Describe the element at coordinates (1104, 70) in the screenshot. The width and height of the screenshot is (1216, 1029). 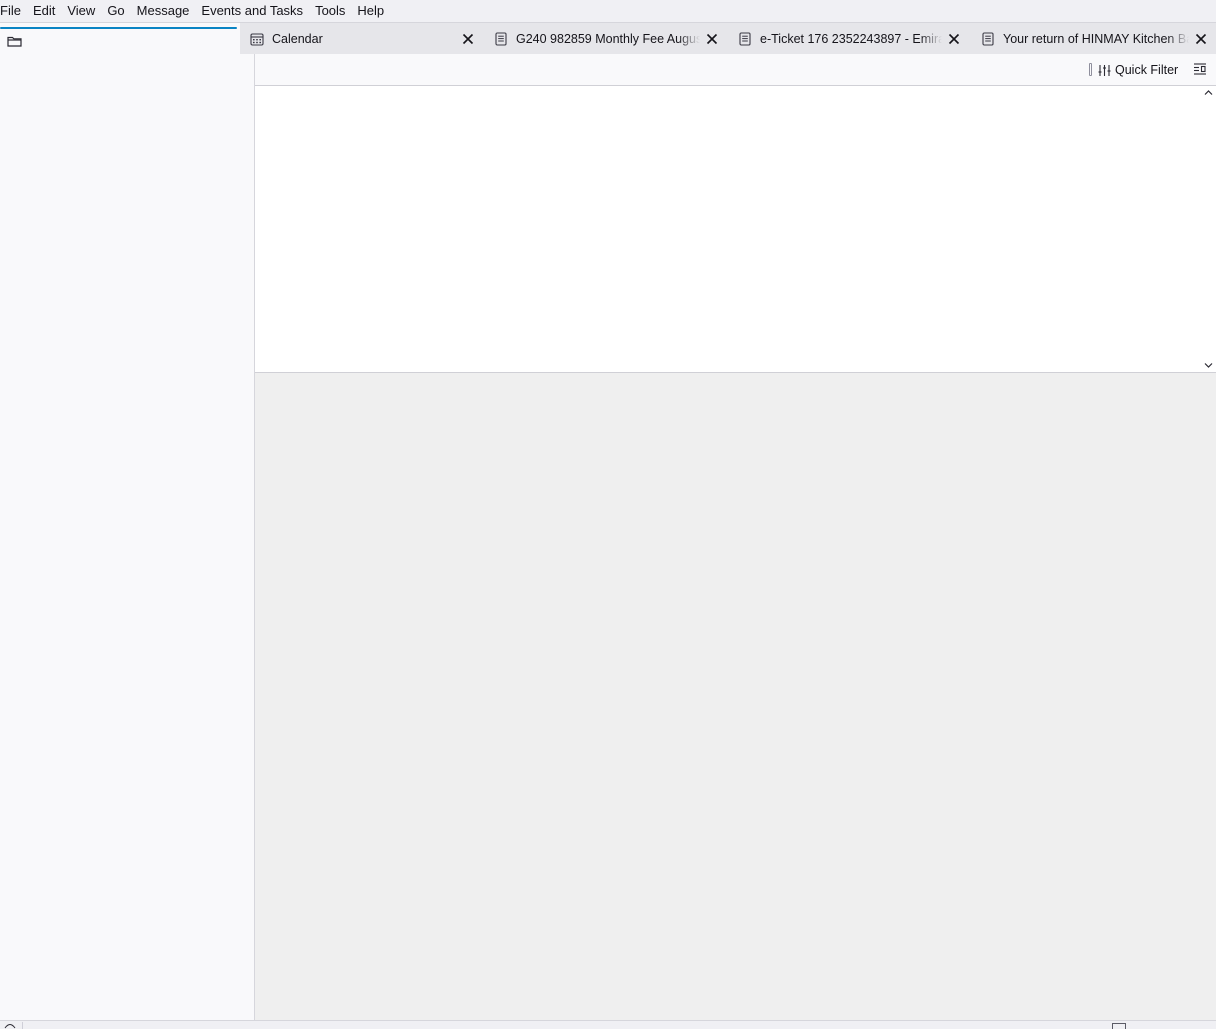
I see `filter-sliders-icon` at that location.